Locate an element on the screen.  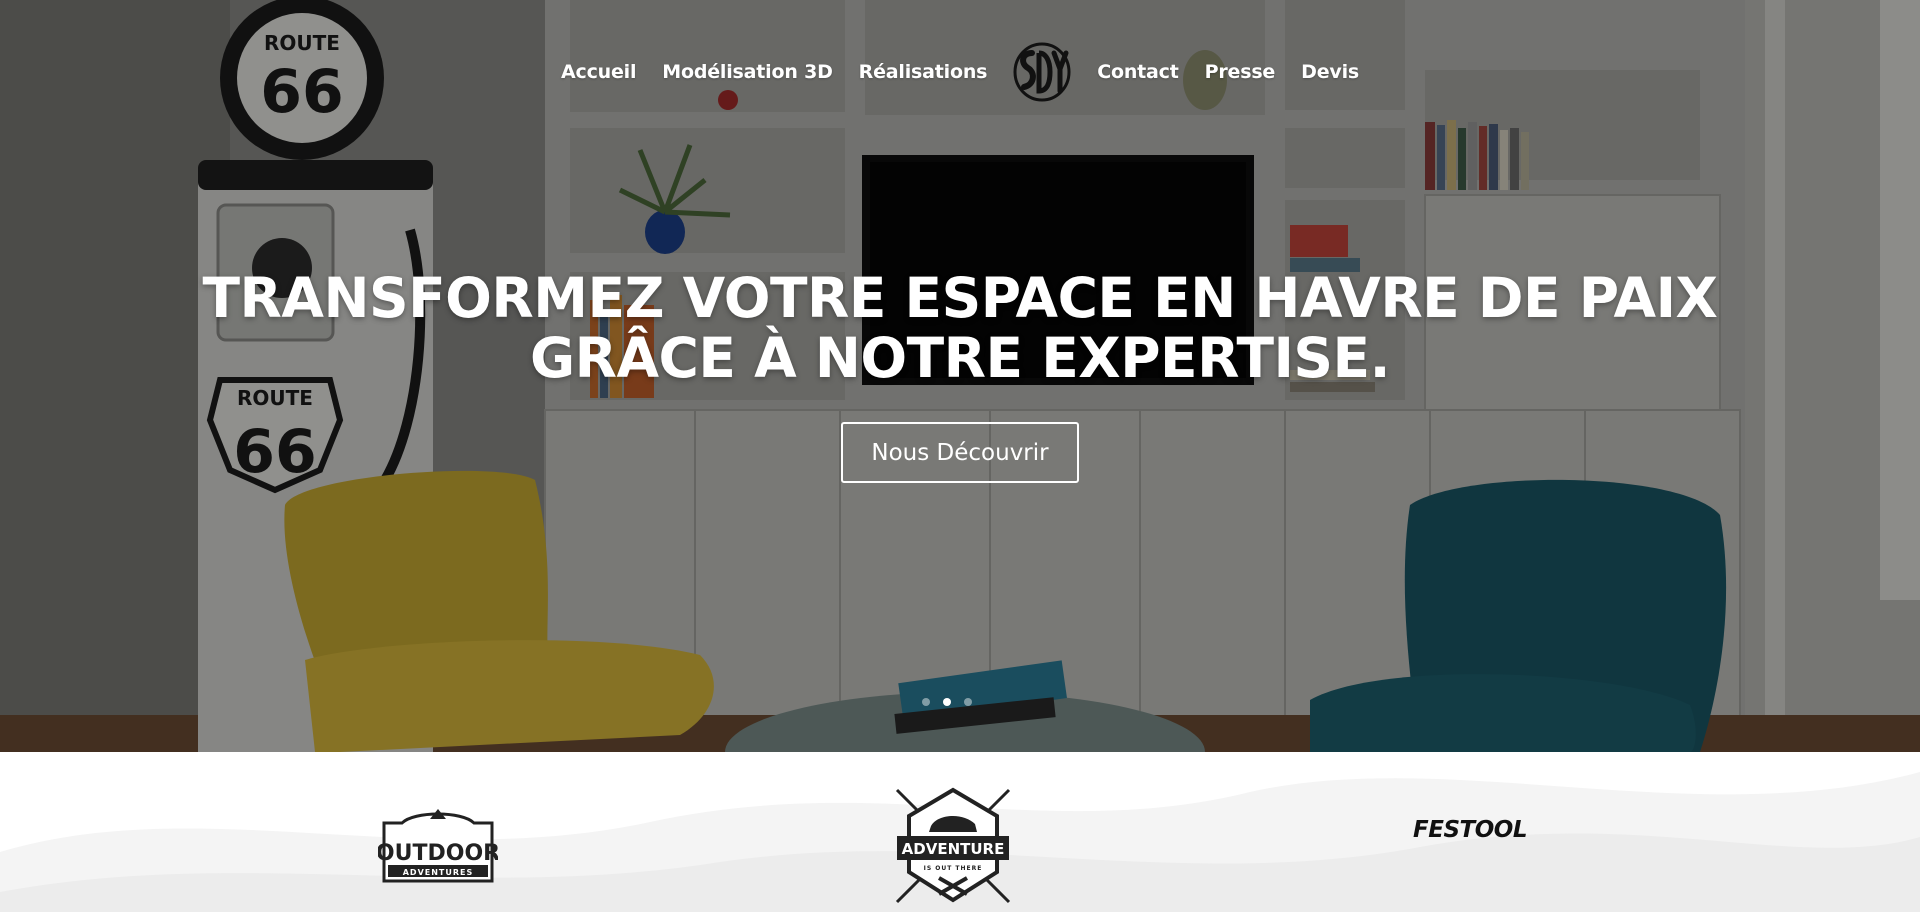
adventure-logo: ADVENTURE IS OUT THERE is located at coordinates (953, 845).